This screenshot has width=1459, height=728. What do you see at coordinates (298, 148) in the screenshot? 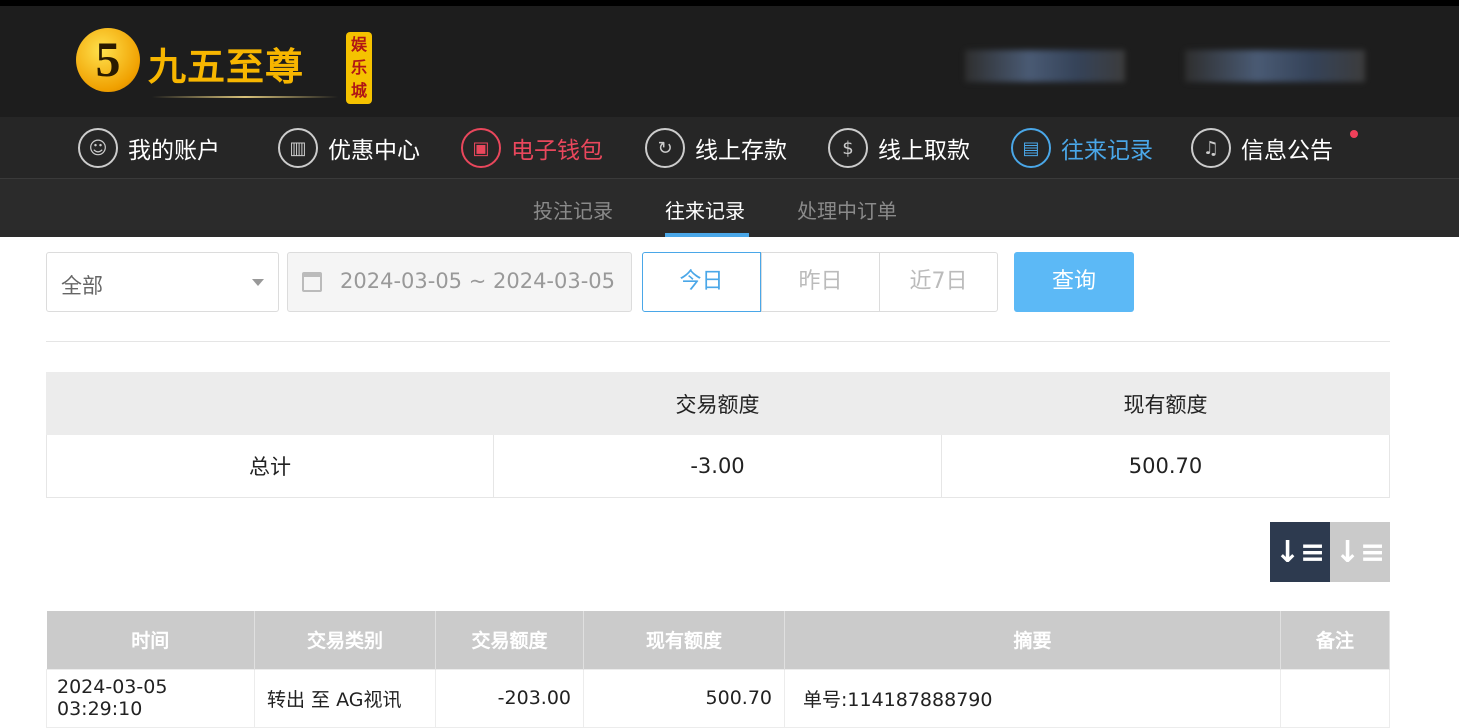
I see `gift-icon: ▥` at bounding box center [298, 148].